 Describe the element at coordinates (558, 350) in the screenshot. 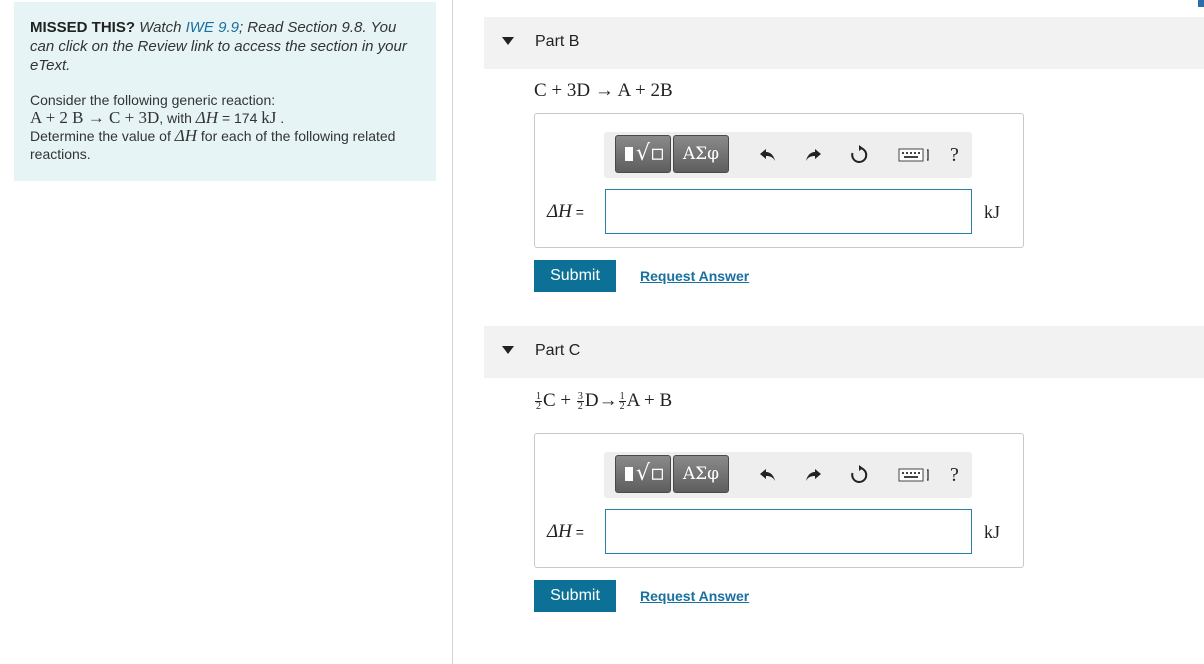

I see `part-c-title: Part C` at that location.